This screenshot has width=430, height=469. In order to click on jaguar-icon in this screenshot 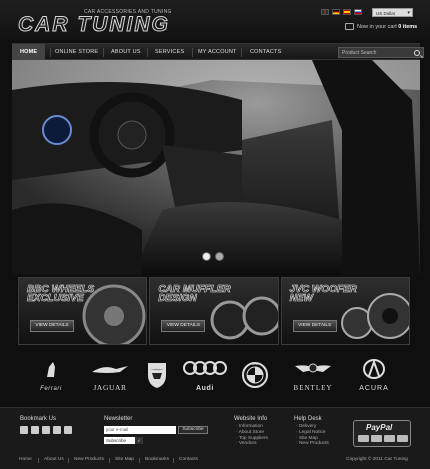, I will do `click(110, 369)`.